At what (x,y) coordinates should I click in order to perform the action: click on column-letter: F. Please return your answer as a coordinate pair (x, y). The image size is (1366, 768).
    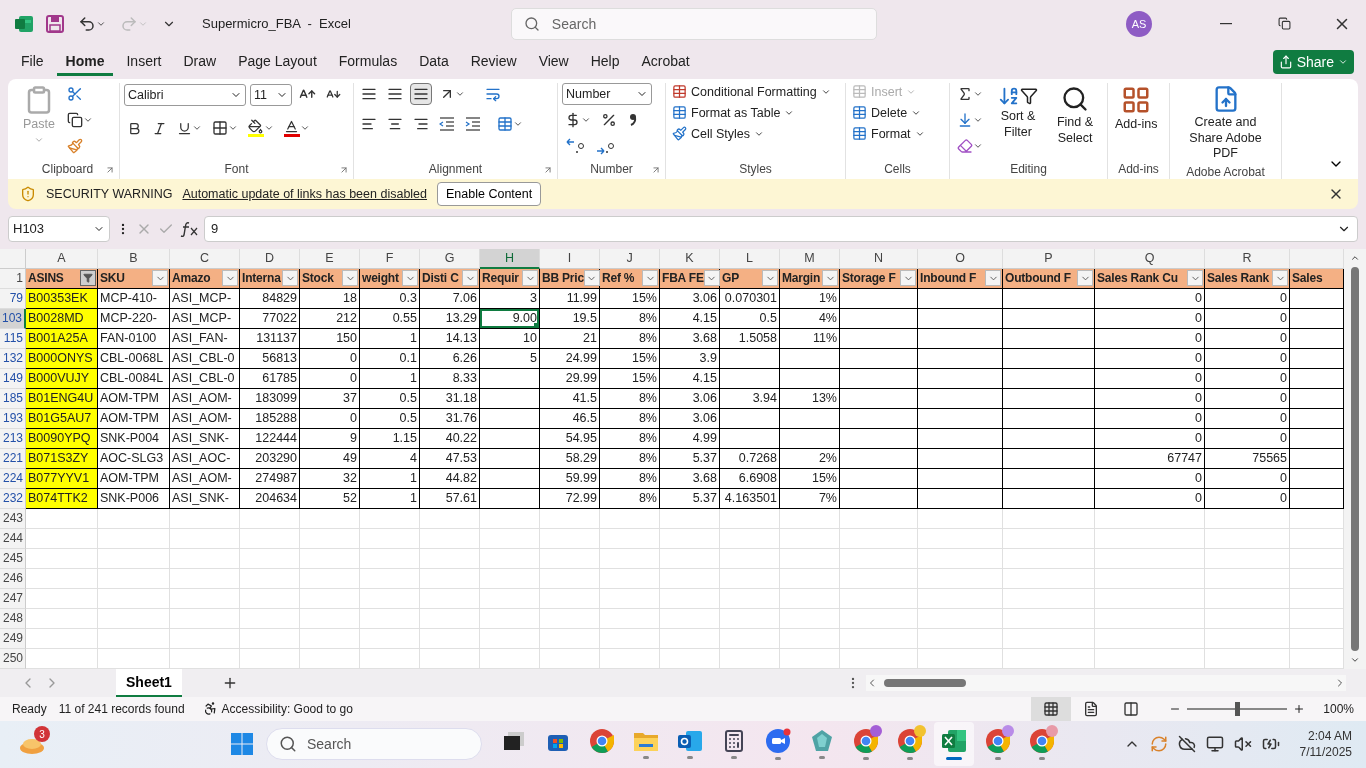
    Looking at the image, I should click on (390, 258).